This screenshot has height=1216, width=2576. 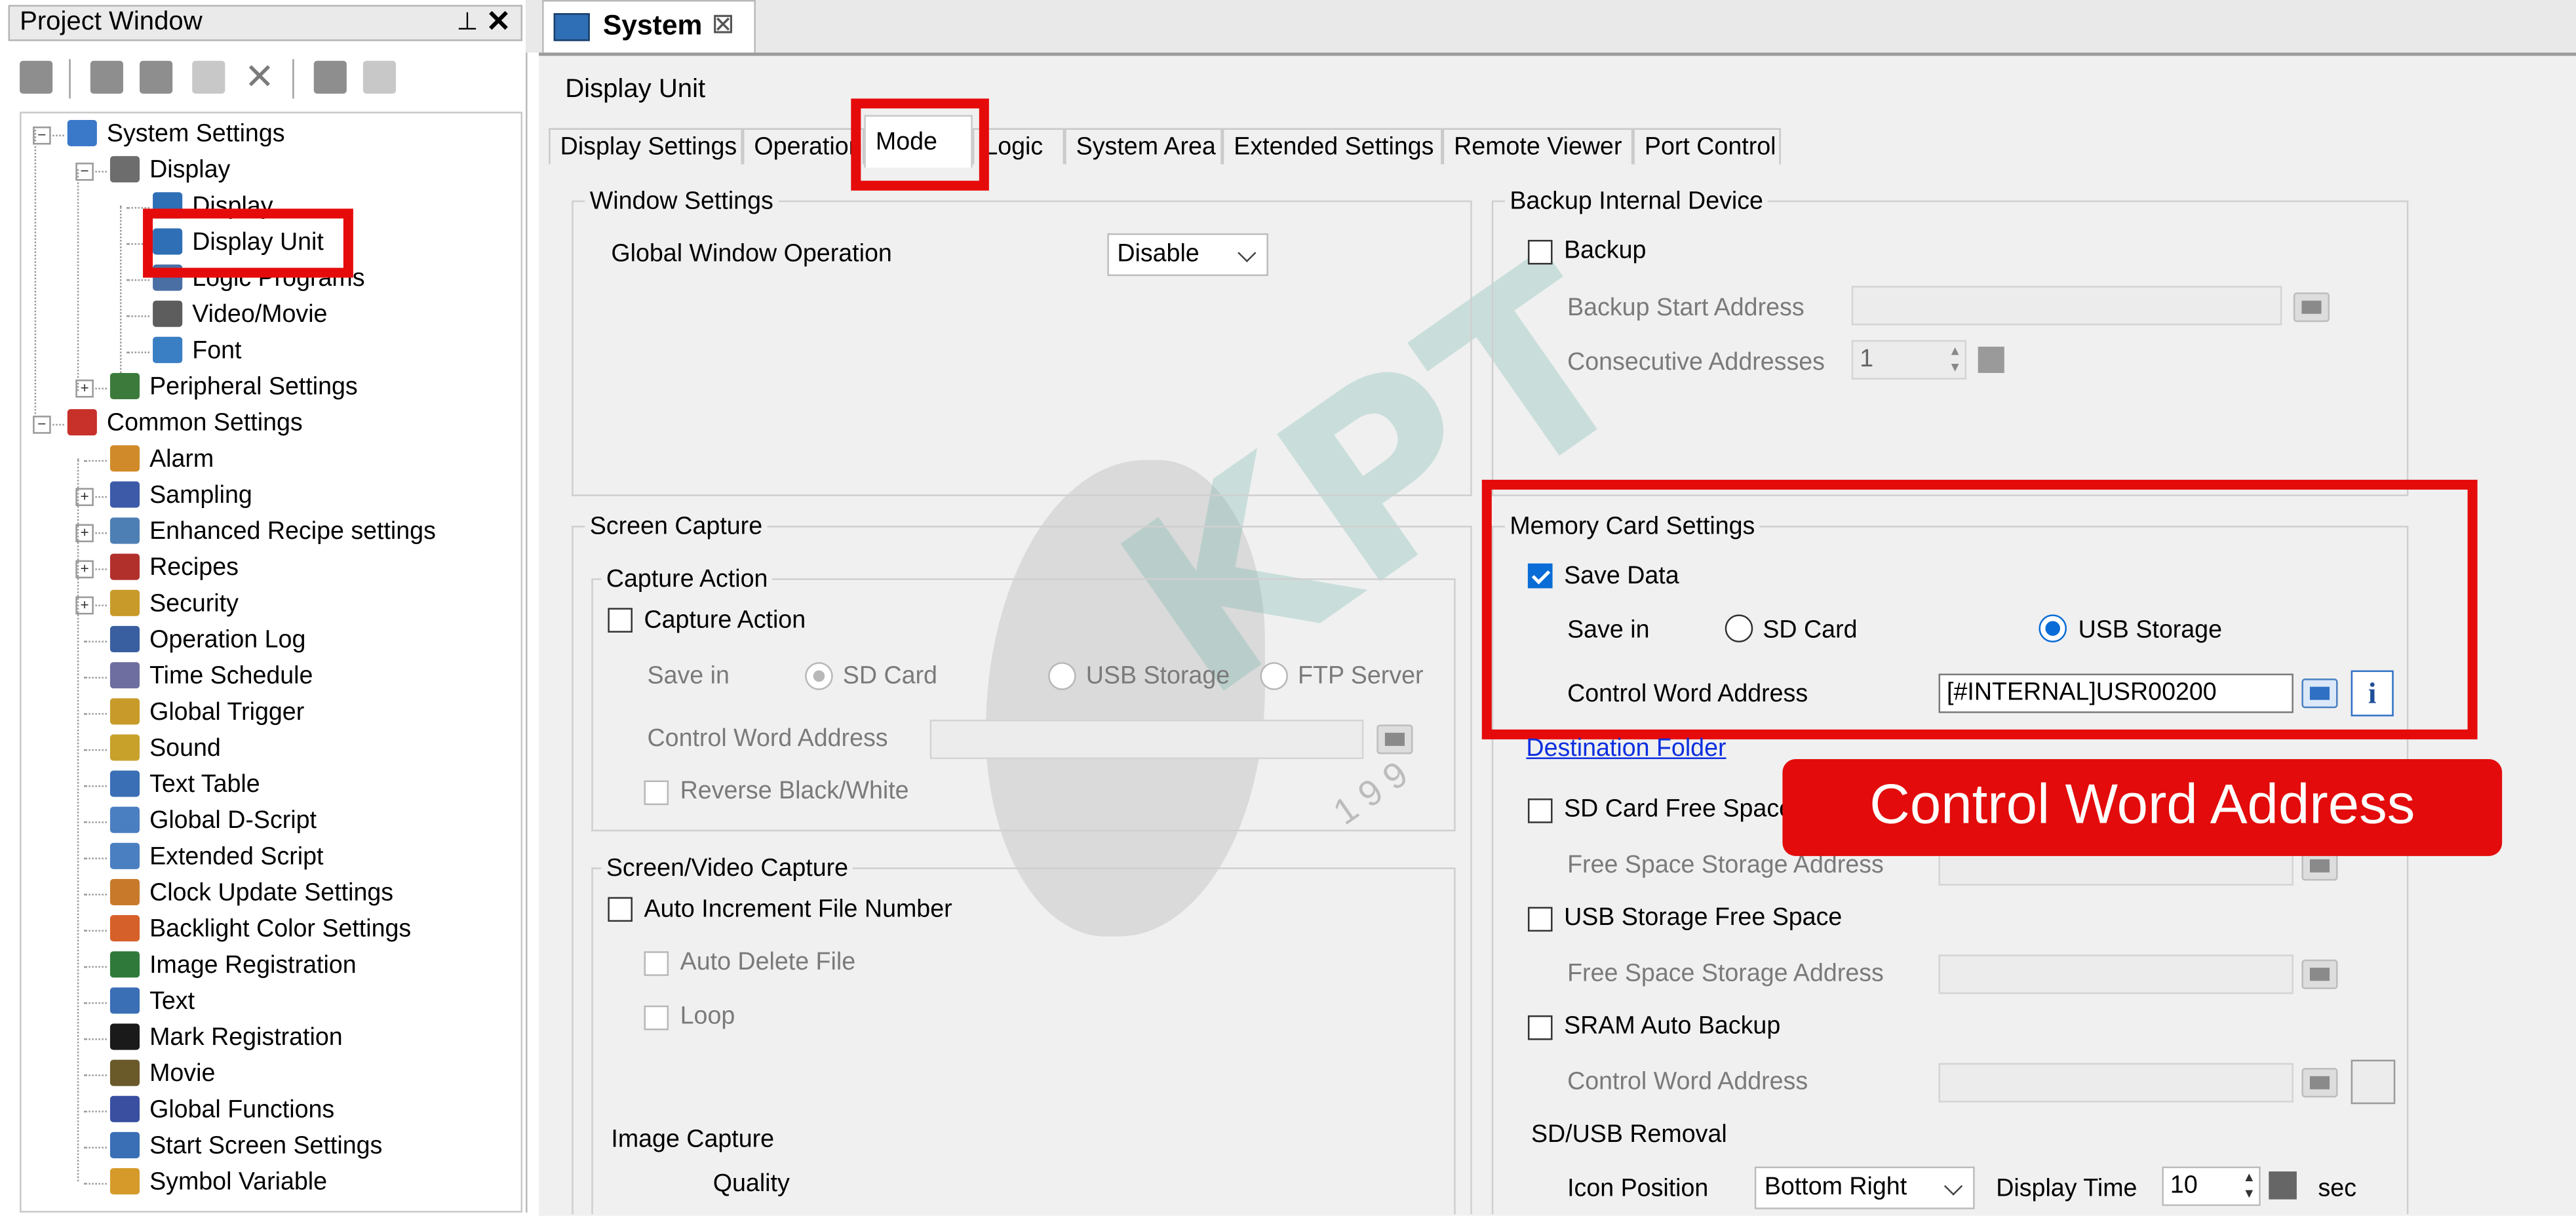 What do you see at coordinates (1710, 147) in the screenshot?
I see `tab-label: Port Control` at bounding box center [1710, 147].